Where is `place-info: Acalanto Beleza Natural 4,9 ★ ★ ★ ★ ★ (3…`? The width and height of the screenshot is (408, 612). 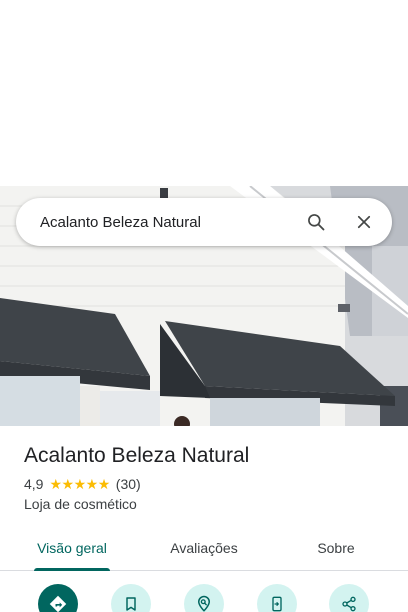 place-info: Acalanto Beleza Natural 4,9 ★ ★ ★ ★ ★ (3… is located at coordinates (209, 477).